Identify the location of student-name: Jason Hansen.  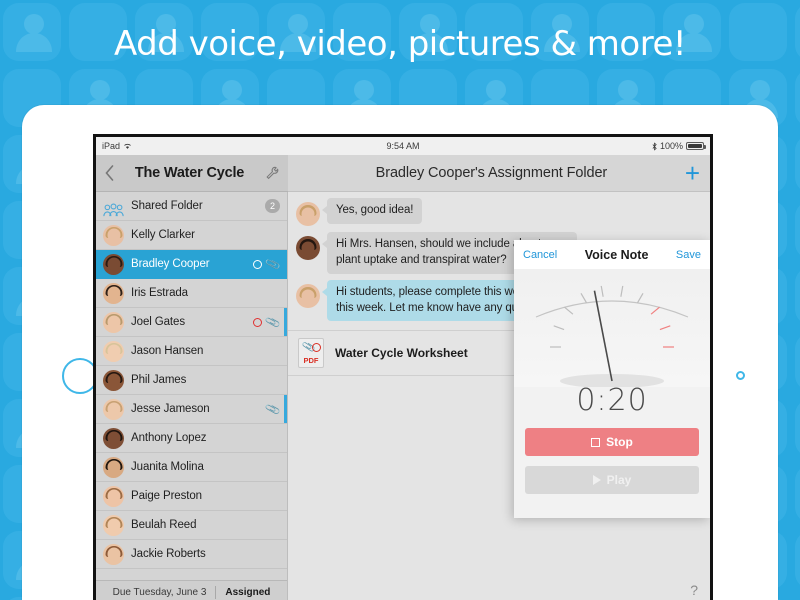
(167, 351).